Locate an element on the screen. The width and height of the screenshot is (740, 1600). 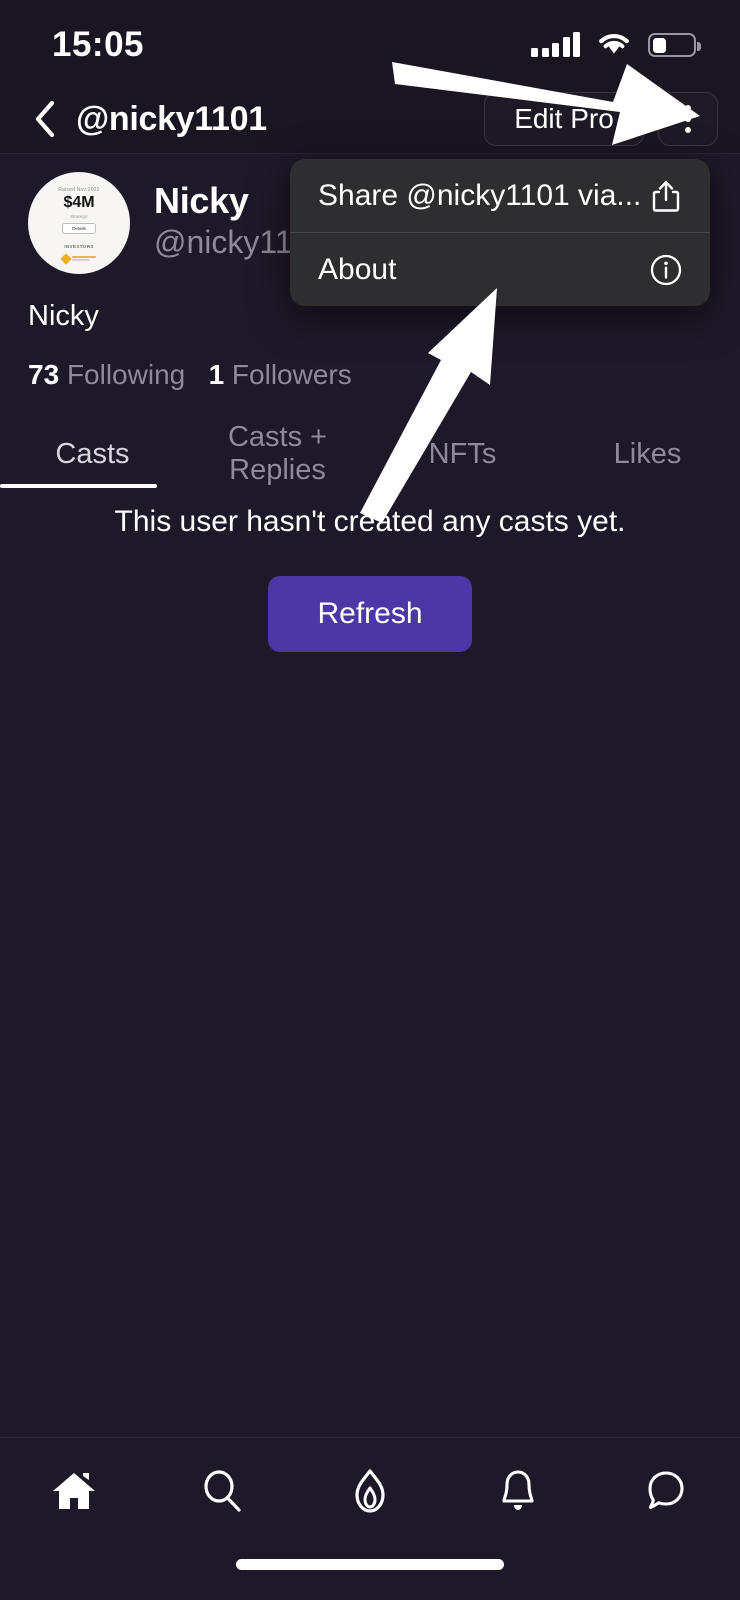
tab-casts: Casts is located at coordinates (92, 454).